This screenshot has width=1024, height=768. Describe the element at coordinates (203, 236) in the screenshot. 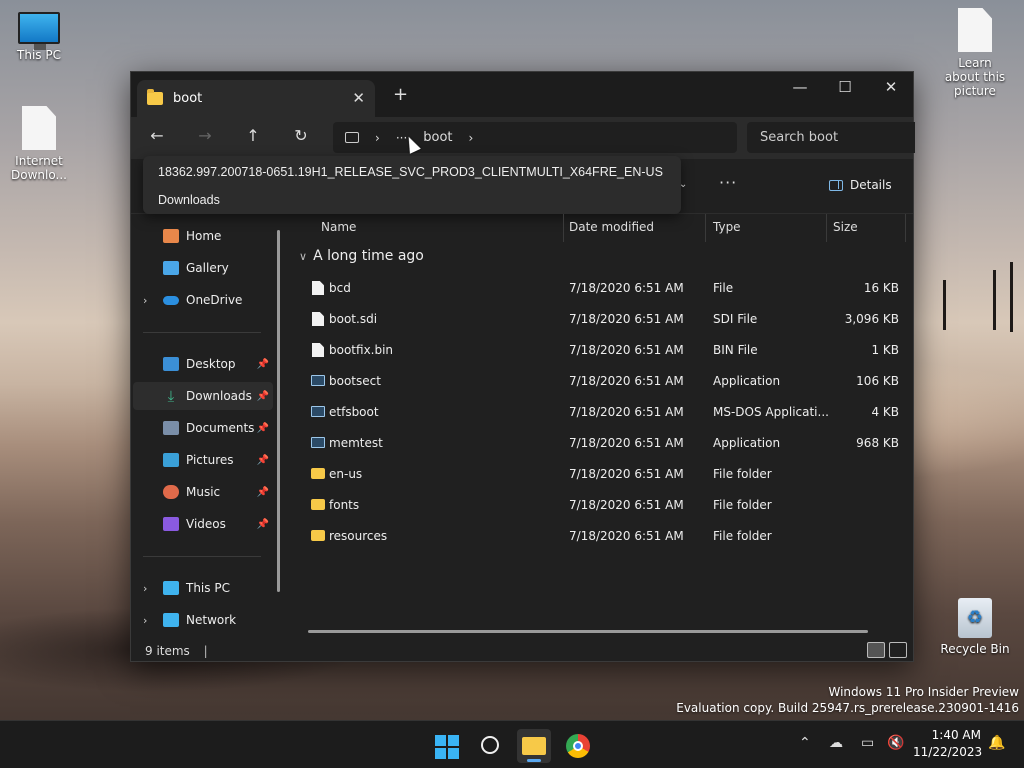

I see `sidebar-item-home: Home` at that location.